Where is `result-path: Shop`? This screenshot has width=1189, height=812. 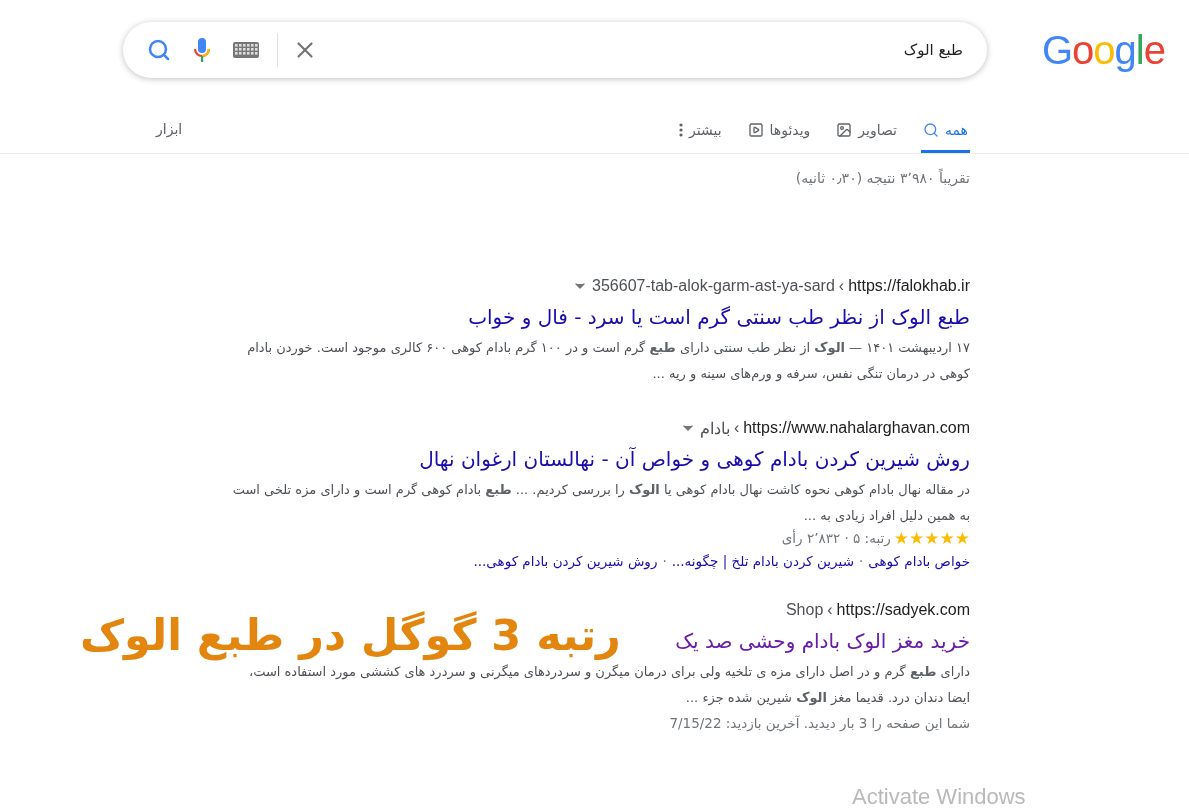 result-path: Shop is located at coordinates (804, 610).